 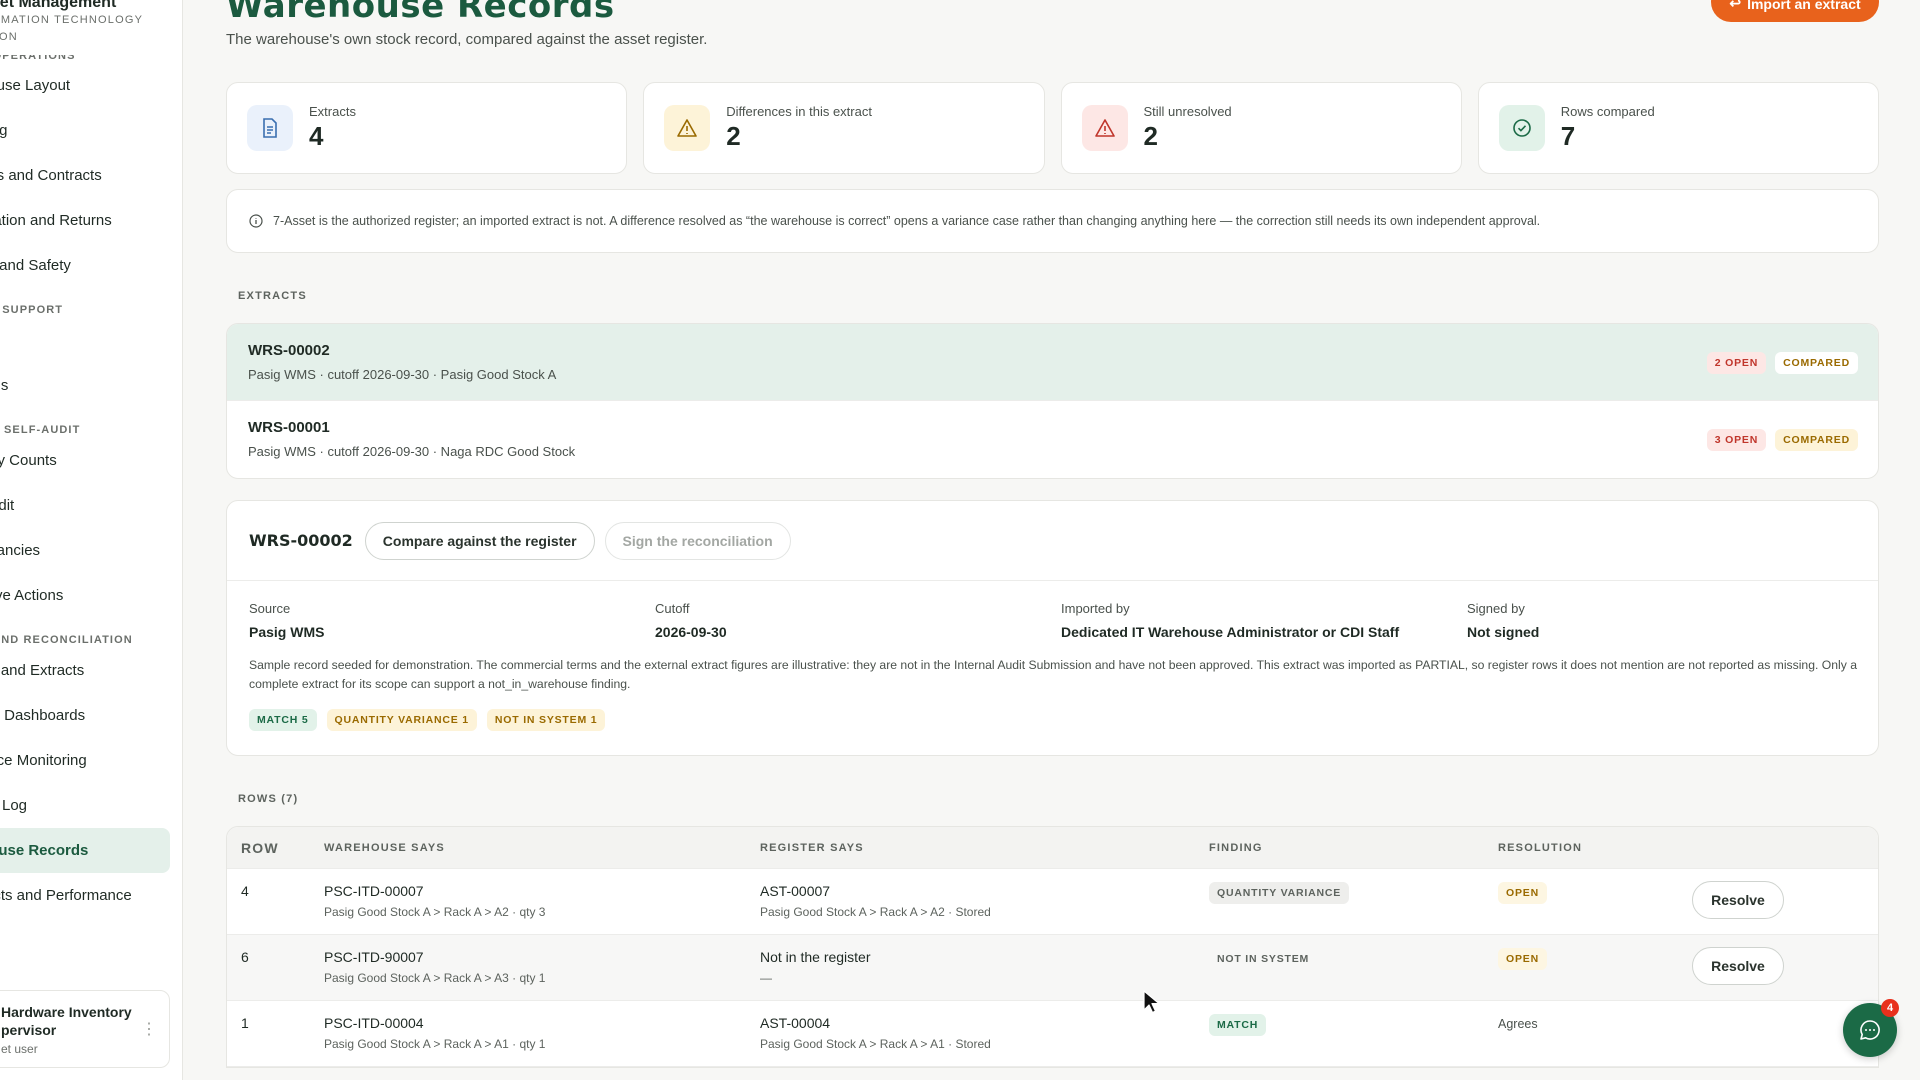 I want to click on status-badge: COMPARED, so click(x=1816, y=440).